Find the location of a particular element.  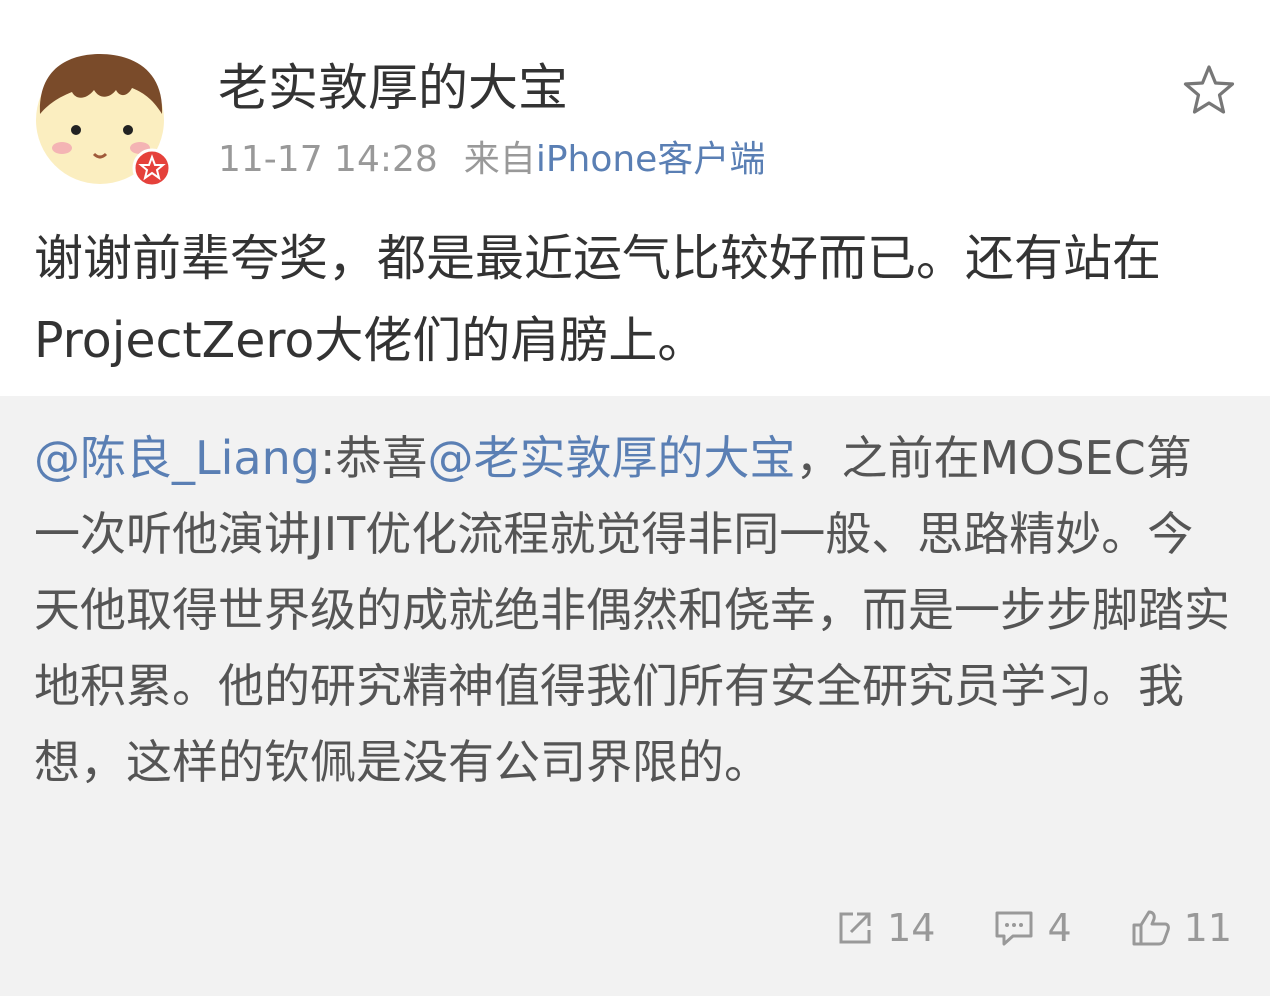

post-author-name: 老实敦厚的大宝 is located at coordinates (393, 88).